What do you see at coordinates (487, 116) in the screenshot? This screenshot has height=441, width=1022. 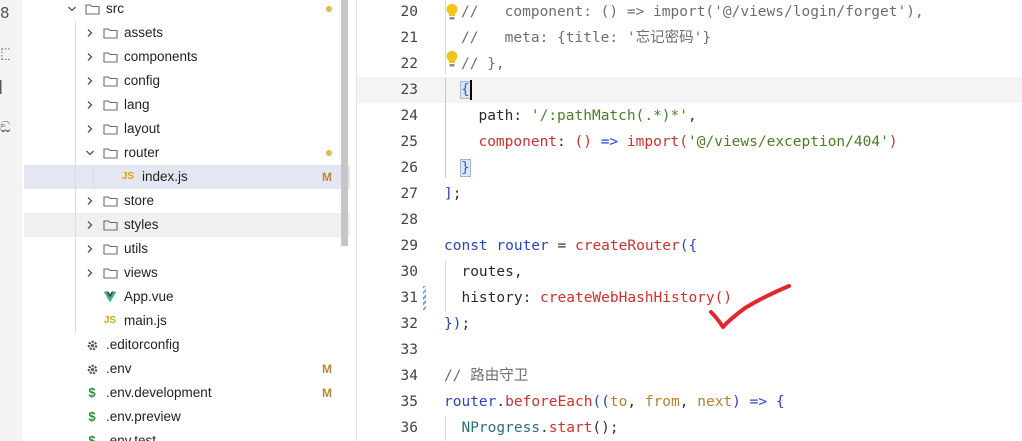 I see `code-token: path` at bounding box center [487, 116].